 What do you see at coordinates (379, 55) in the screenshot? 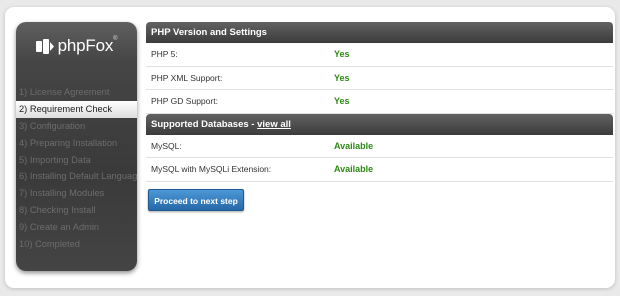
I see `requirement-row: PHP 5: Yes` at bounding box center [379, 55].